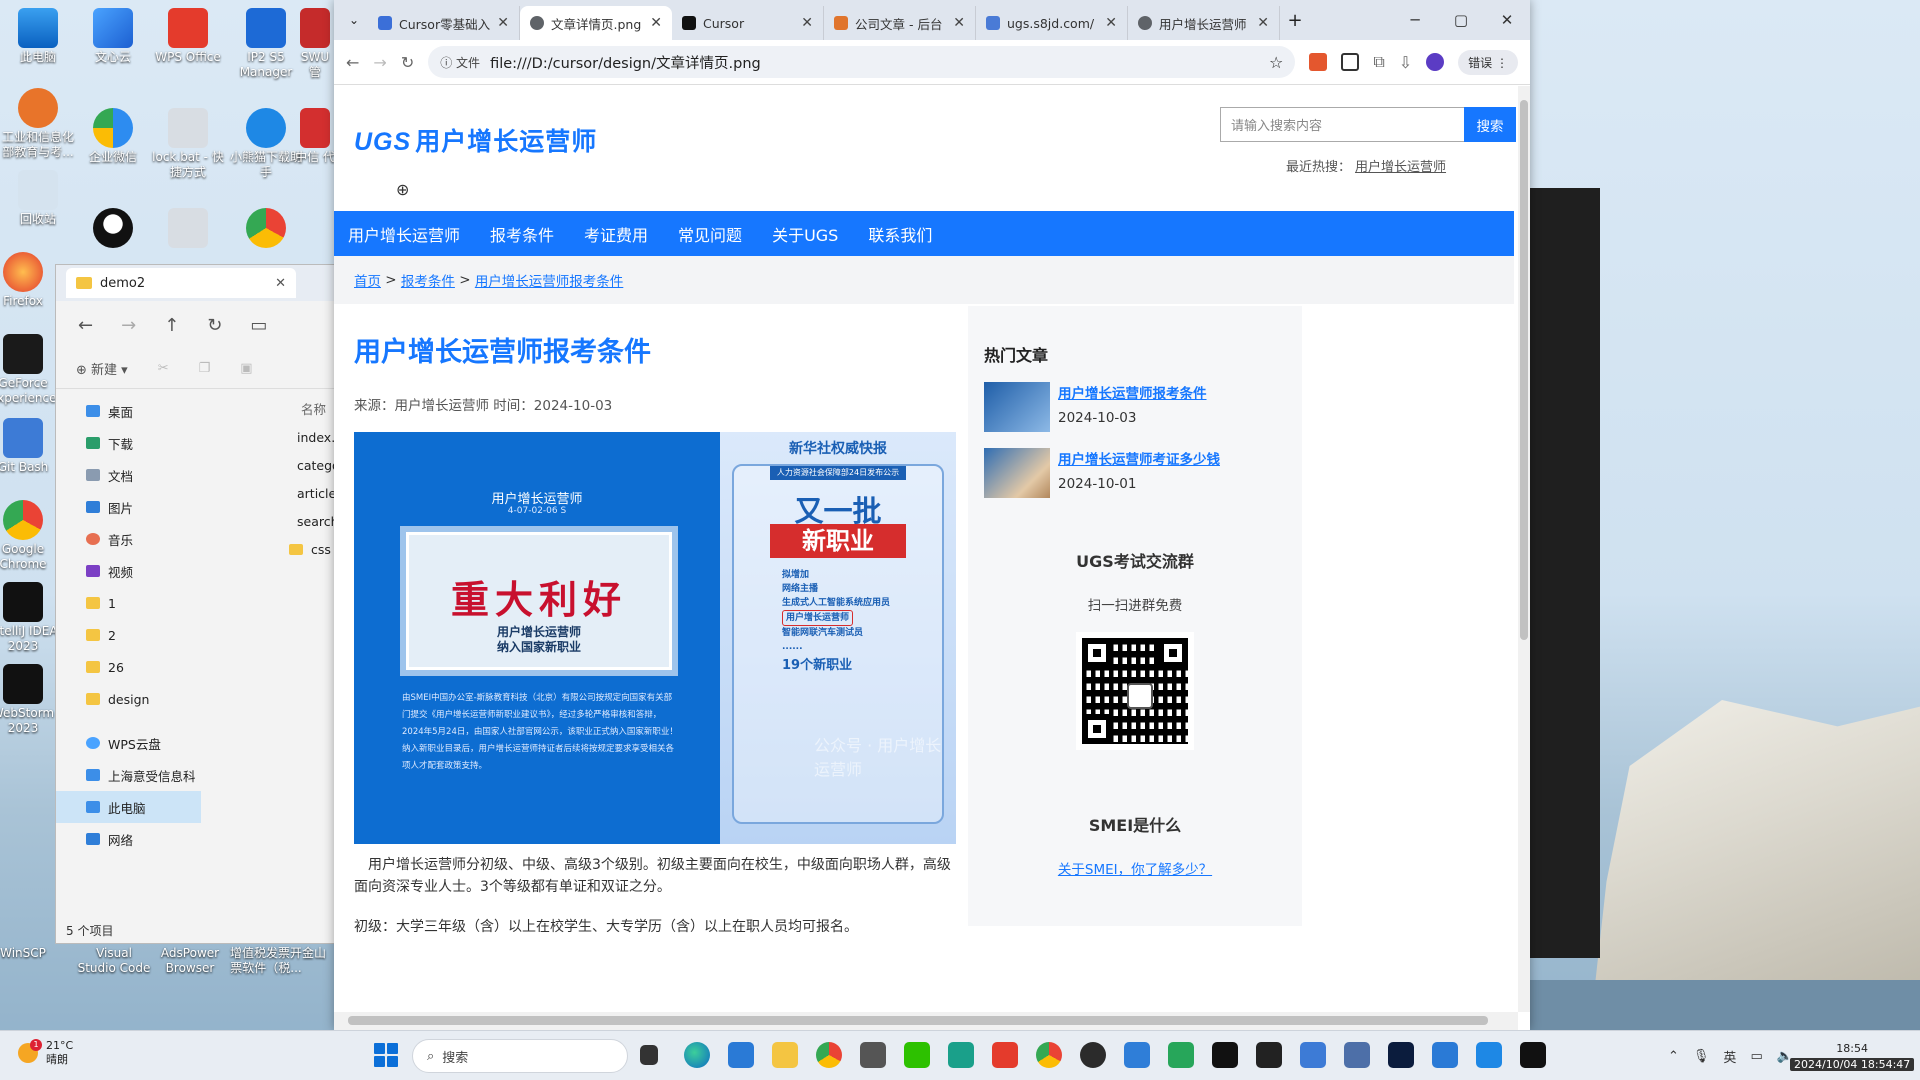 Image resolution: width=1920 pixels, height=1080 pixels. What do you see at coordinates (181, 283) in the screenshot?
I see `explorer-tab: demo2 ✕` at bounding box center [181, 283].